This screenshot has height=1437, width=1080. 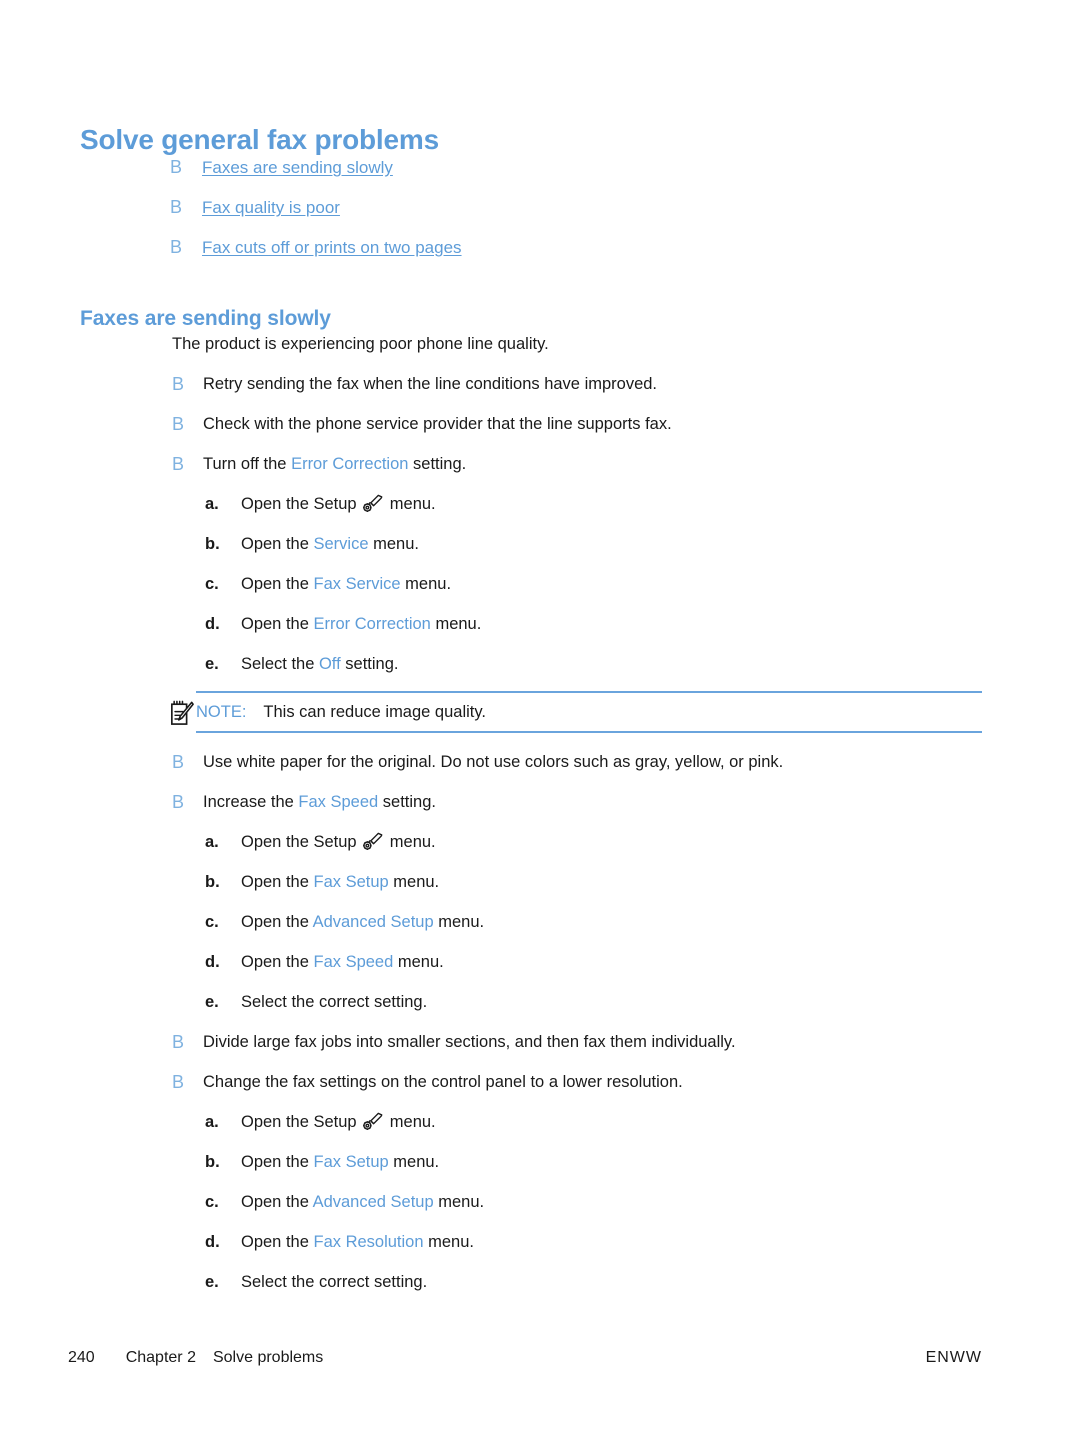 What do you see at coordinates (357, 584) in the screenshot?
I see `ui-term: Fax Service` at bounding box center [357, 584].